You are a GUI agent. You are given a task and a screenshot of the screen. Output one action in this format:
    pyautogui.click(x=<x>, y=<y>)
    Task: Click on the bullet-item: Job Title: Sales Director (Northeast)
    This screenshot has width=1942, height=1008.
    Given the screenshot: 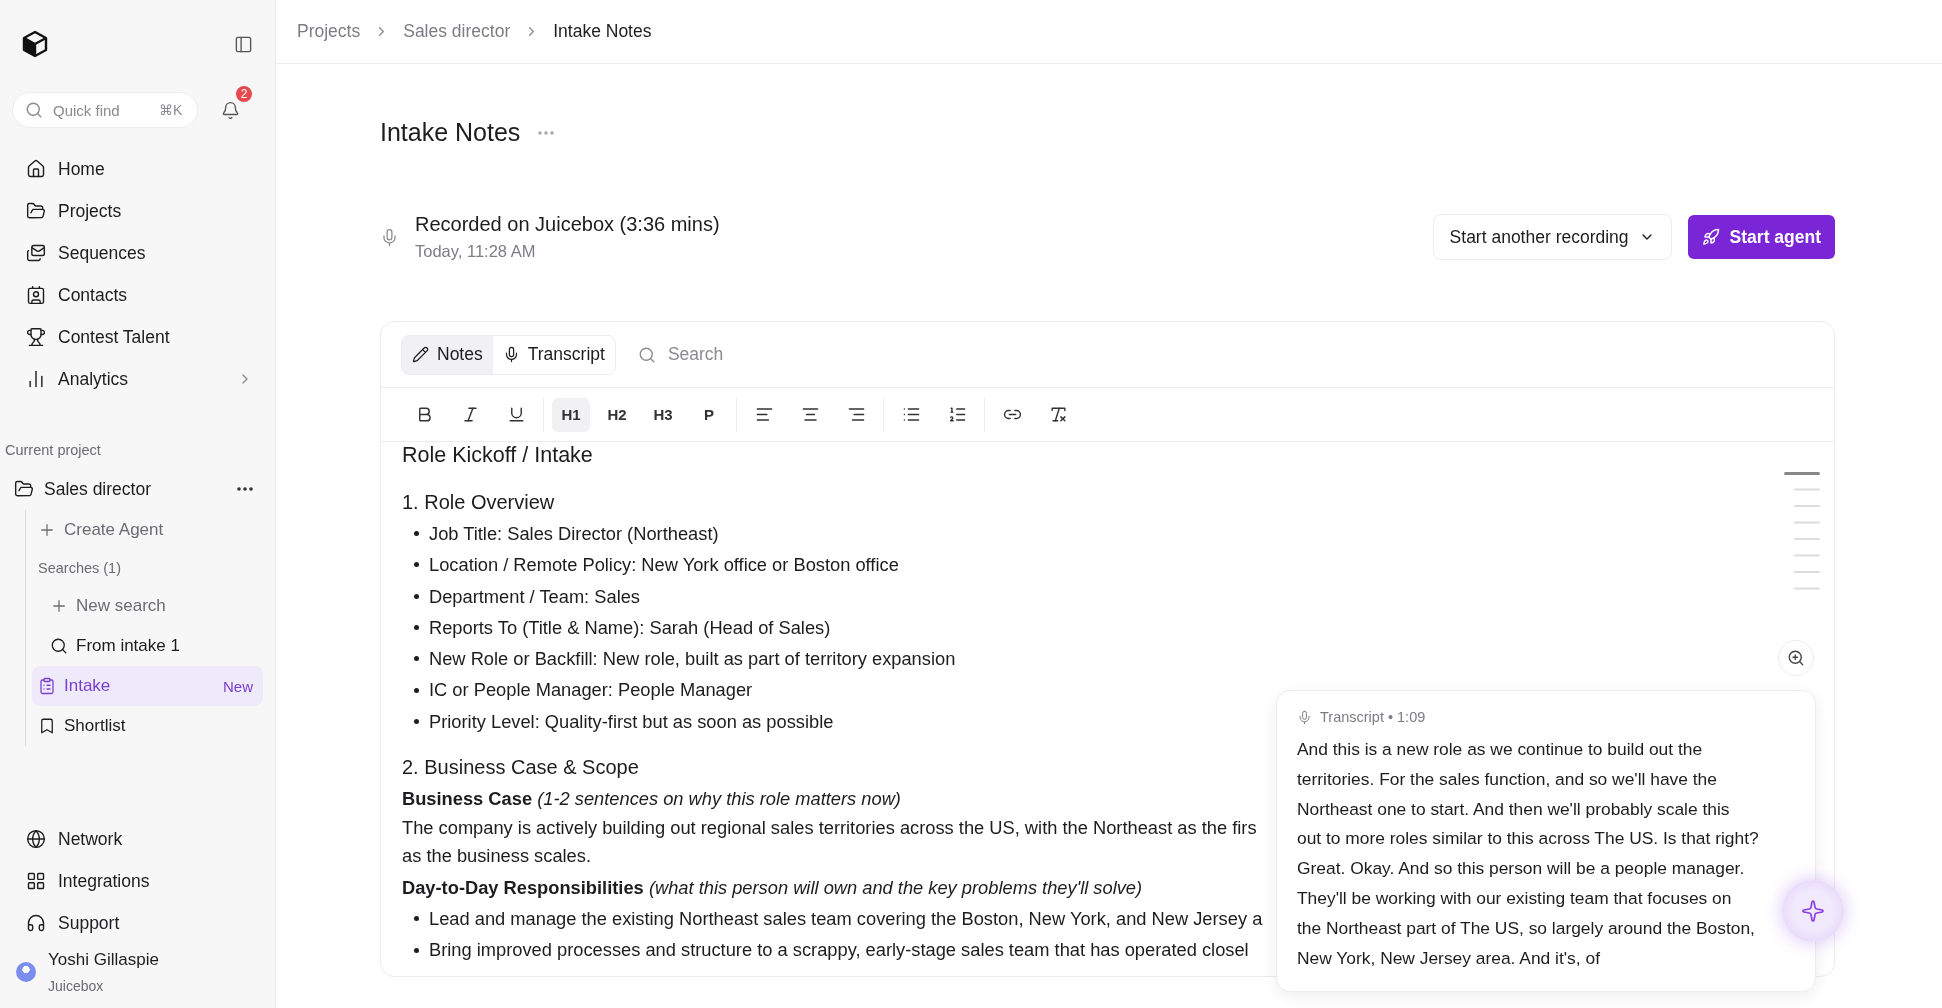 What is the action you would take?
    pyautogui.click(x=566, y=534)
    